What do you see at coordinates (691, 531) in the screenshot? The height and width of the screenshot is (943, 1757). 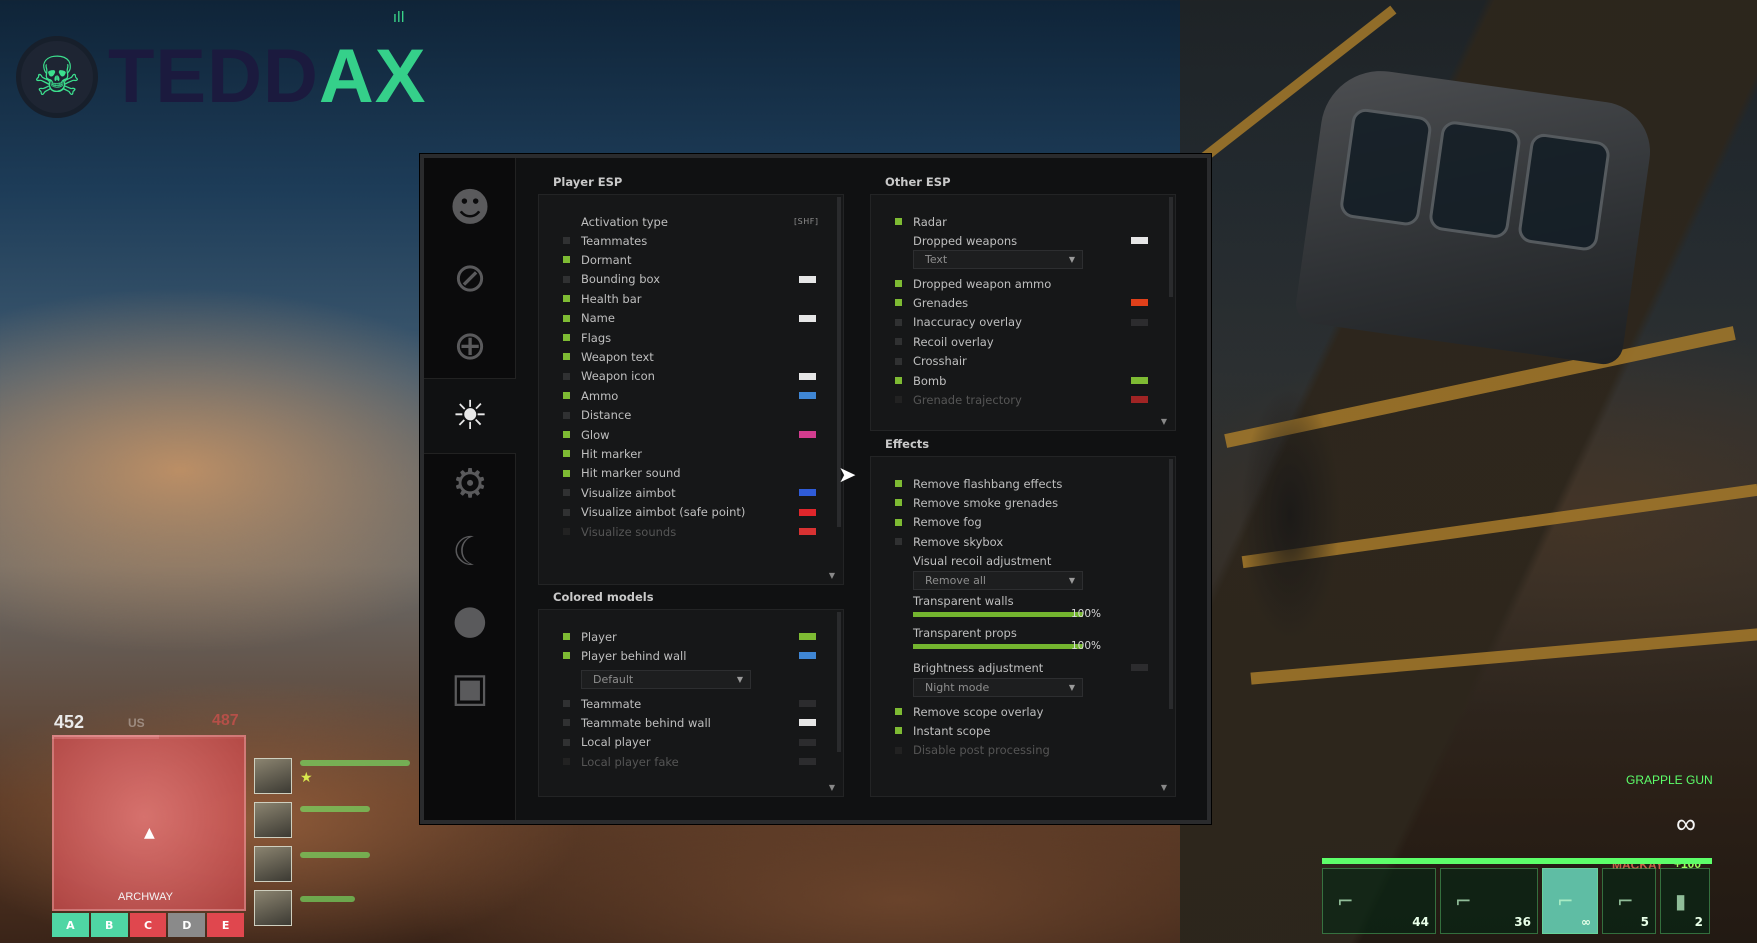 I see `checkbox-row: Visualize sounds` at bounding box center [691, 531].